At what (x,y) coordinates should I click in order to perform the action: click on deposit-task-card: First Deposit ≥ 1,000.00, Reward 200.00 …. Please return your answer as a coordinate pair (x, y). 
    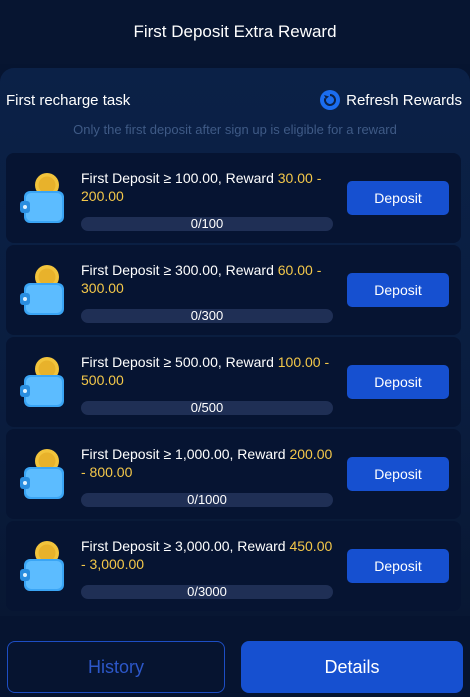
    Looking at the image, I should click on (233, 474).